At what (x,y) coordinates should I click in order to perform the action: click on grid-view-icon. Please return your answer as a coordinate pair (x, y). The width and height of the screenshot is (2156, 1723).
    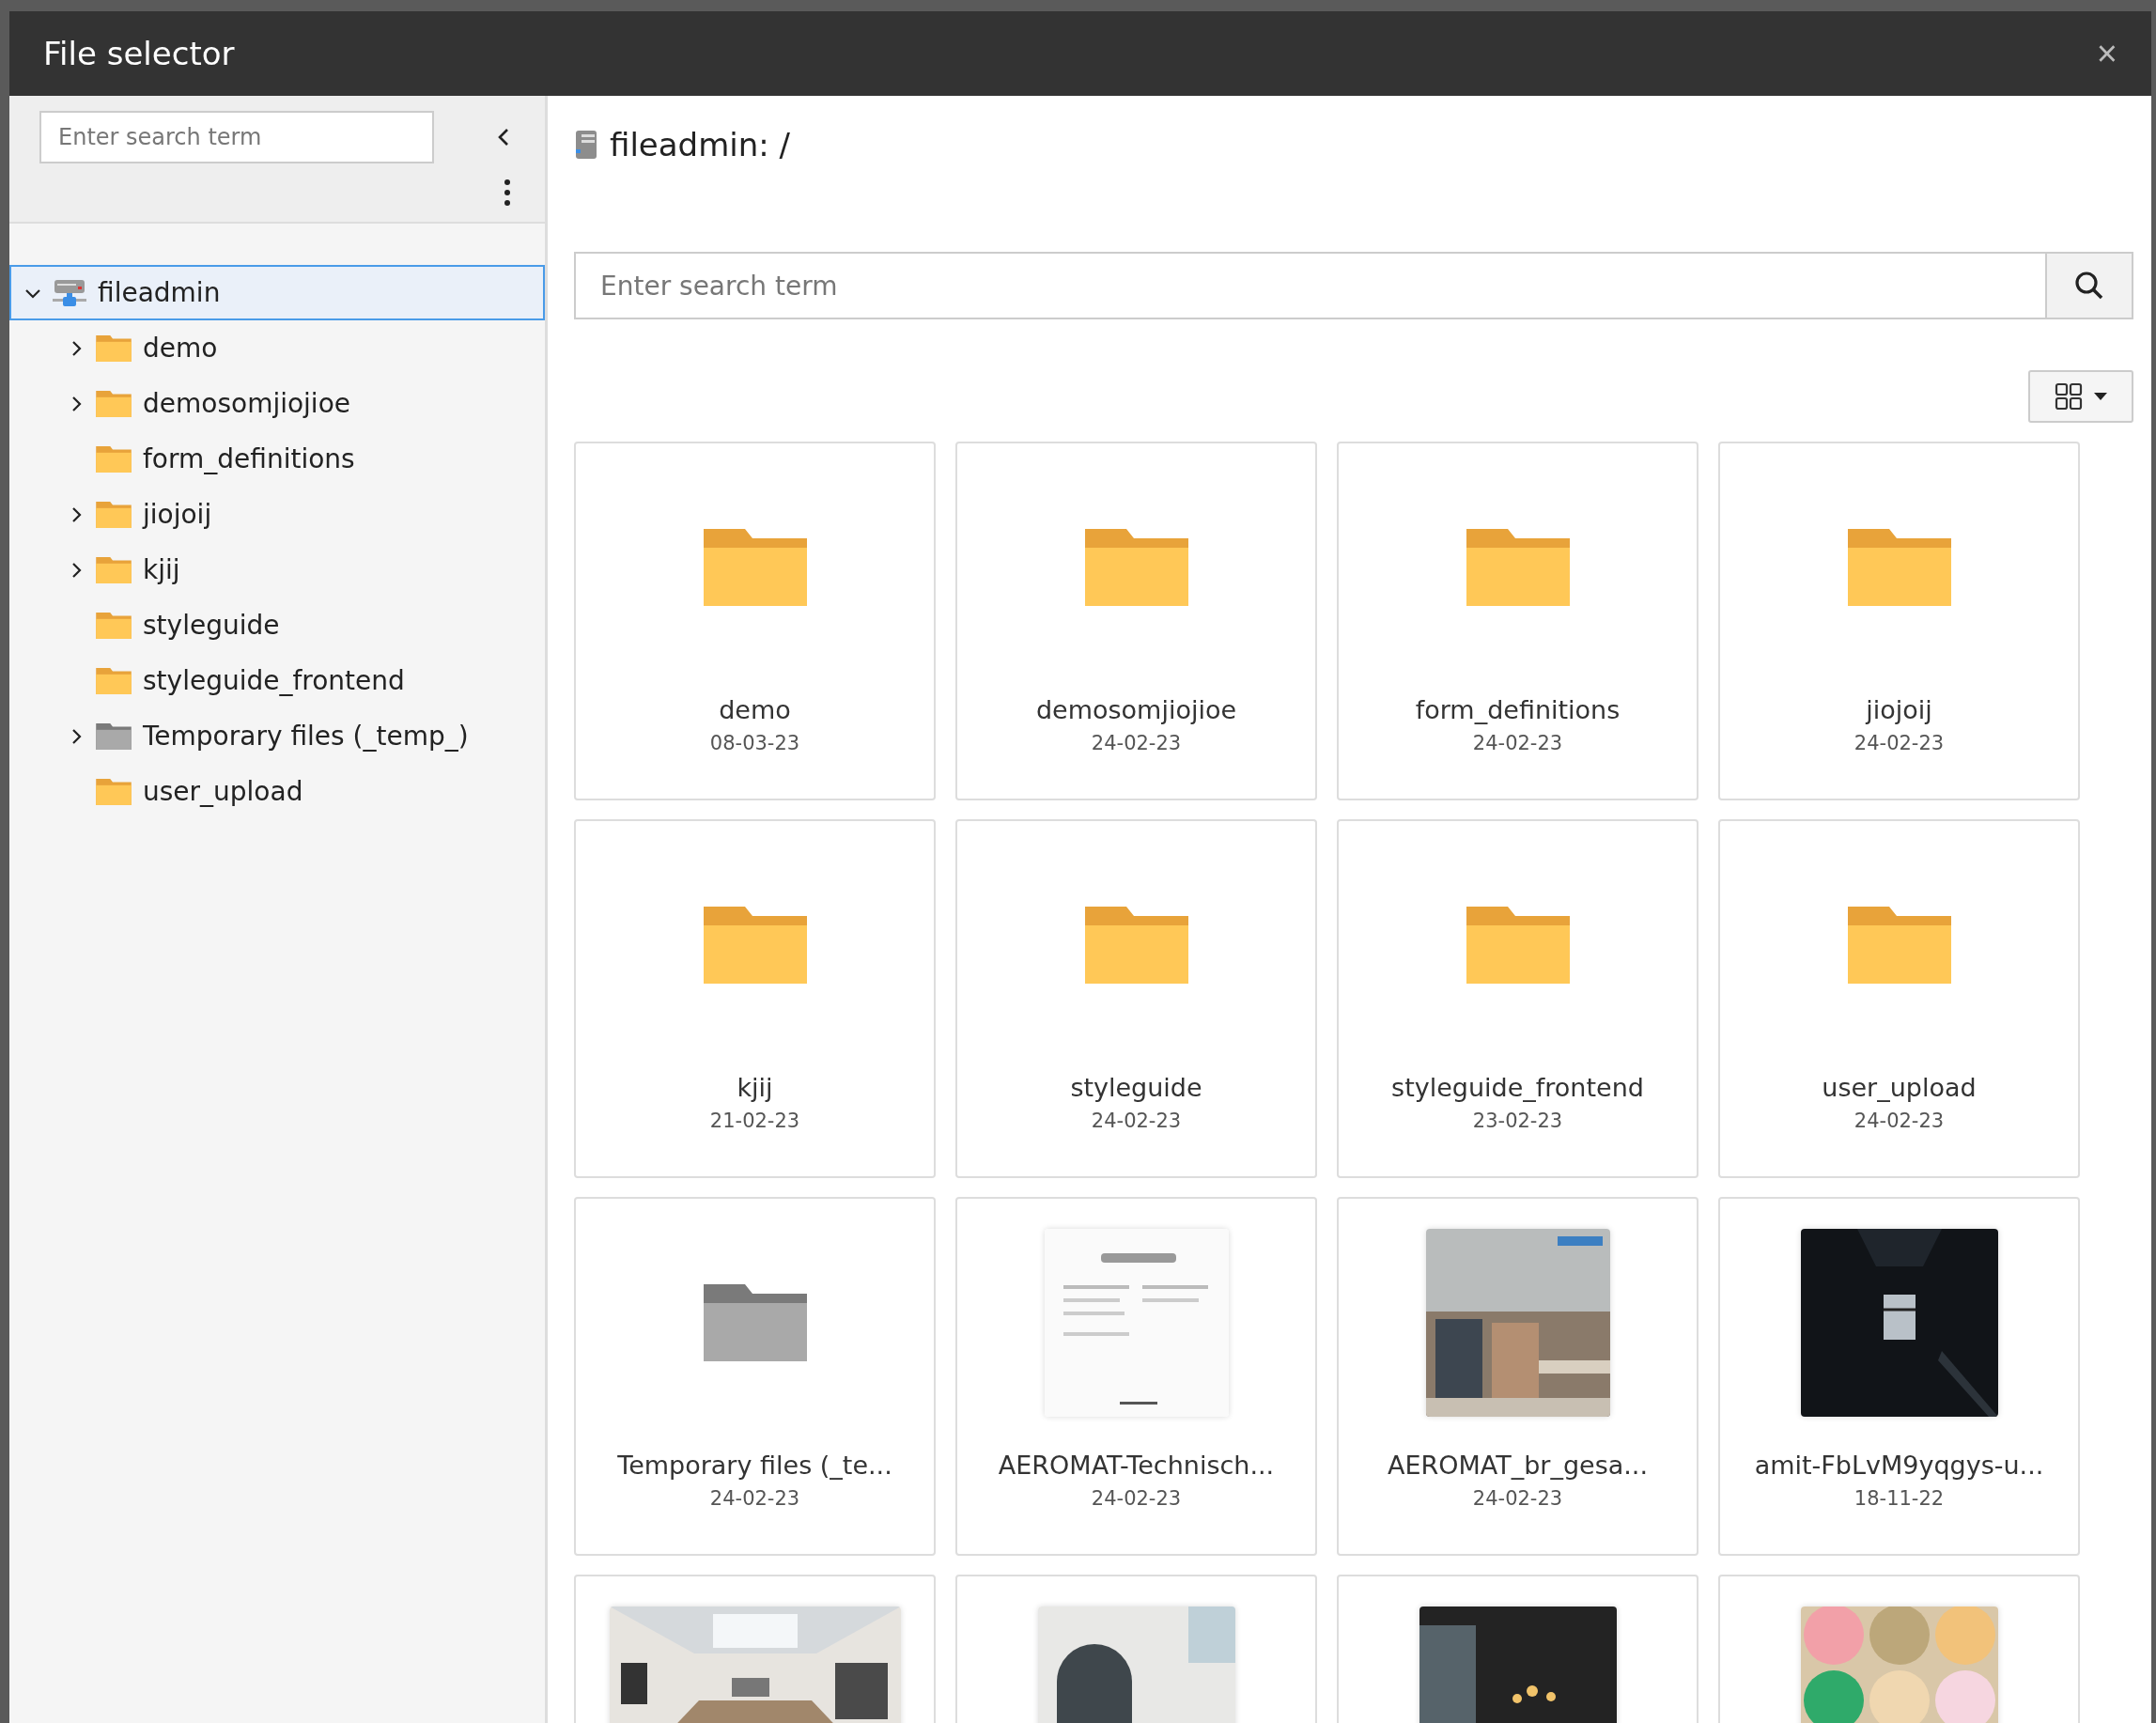
    Looking at the image, I should click on (2069, 396).